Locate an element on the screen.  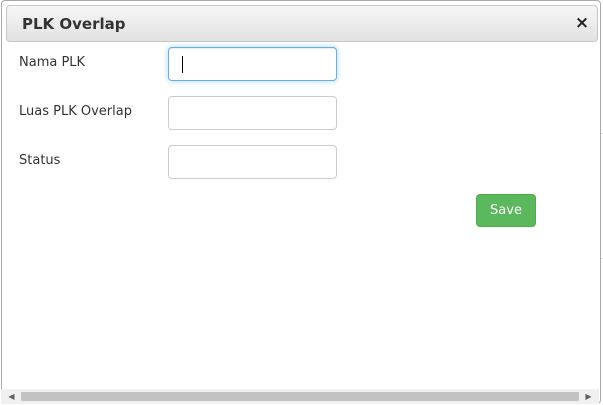
status-label: Status is located at coordinates (40, 160).